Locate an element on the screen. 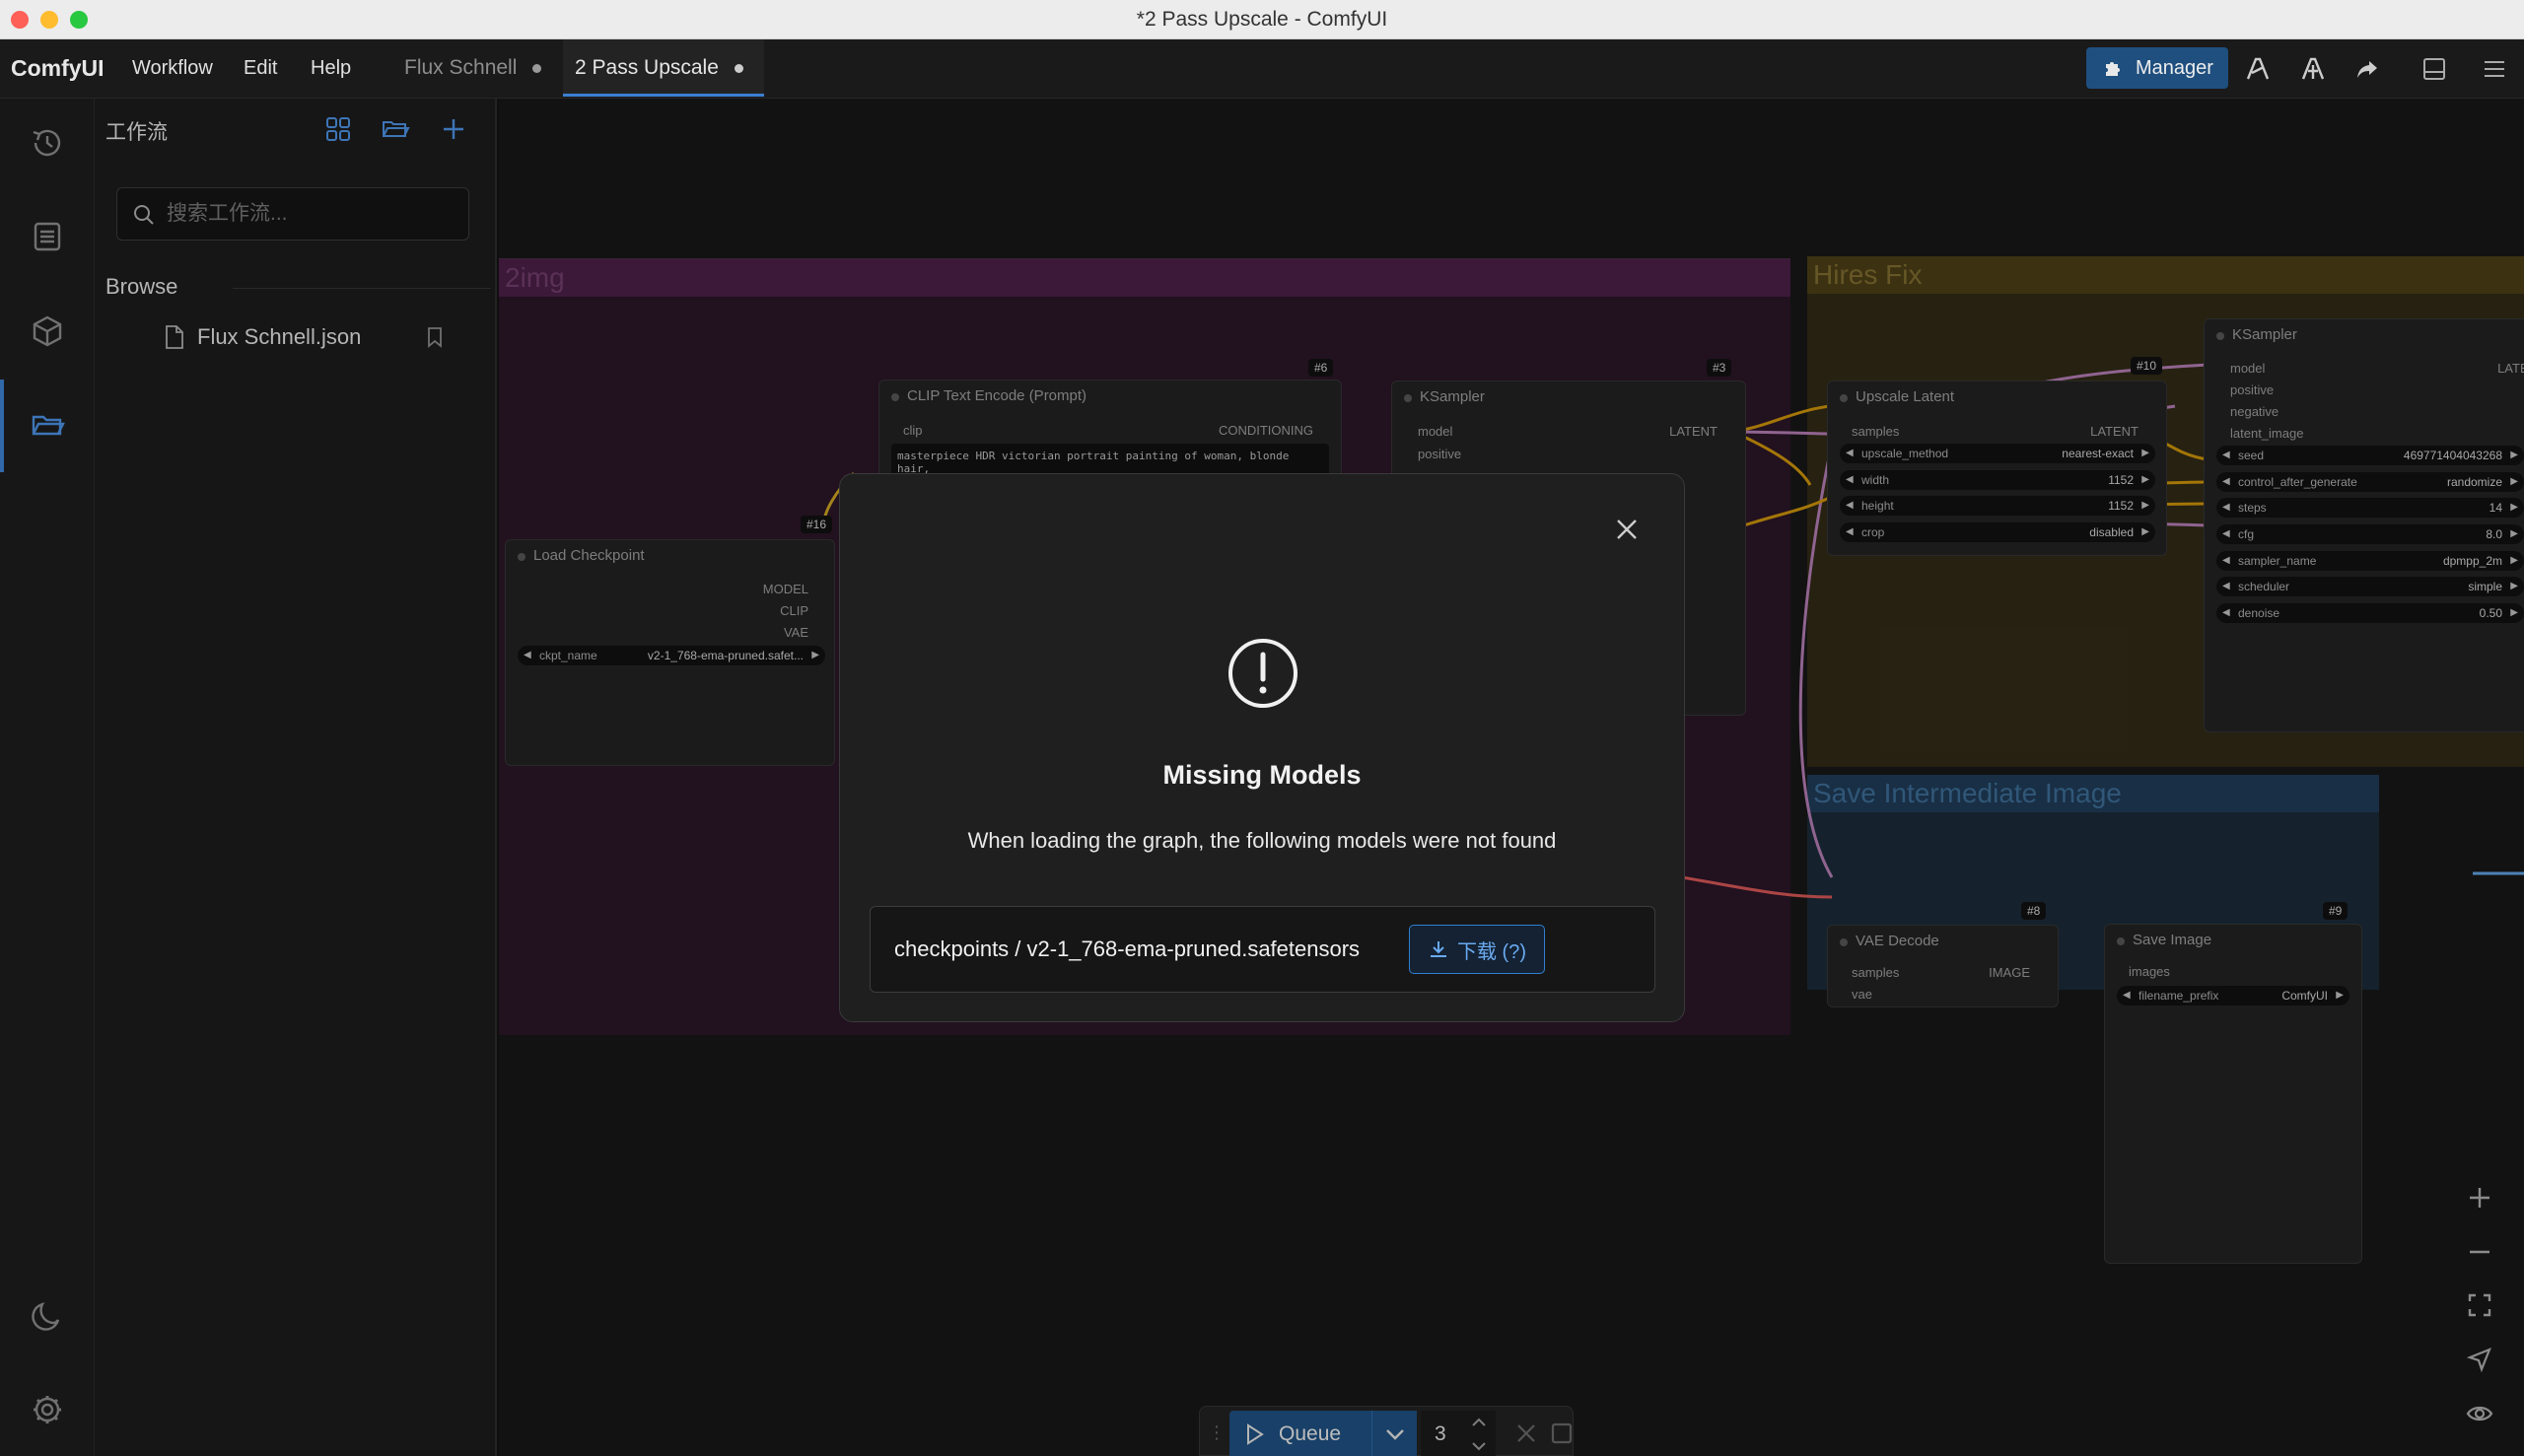 The width and height of the screenshot is (2524, 1456). model-manager-icon is located at coordinates (2258, 69).